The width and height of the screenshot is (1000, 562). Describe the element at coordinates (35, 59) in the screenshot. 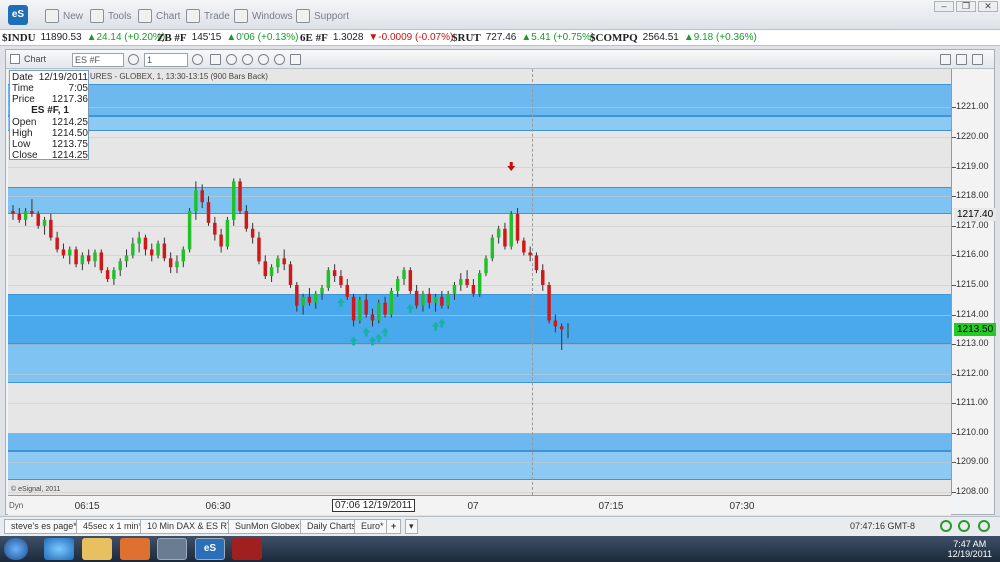

I see `chart-window-title: Chart` at that location.